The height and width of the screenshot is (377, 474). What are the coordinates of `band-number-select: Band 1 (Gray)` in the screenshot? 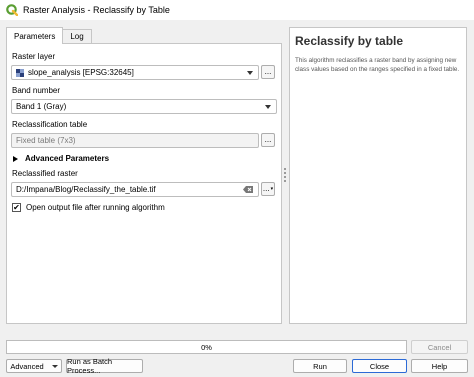 It's located at (144, 106).